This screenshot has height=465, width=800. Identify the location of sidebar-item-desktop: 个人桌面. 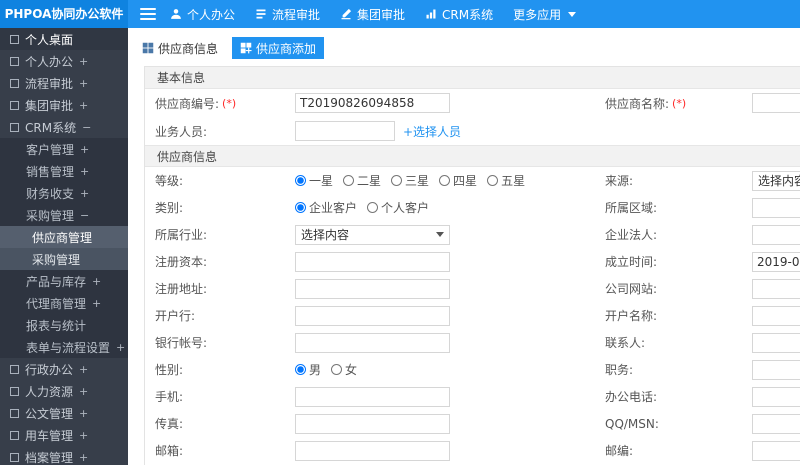
(64, 39).